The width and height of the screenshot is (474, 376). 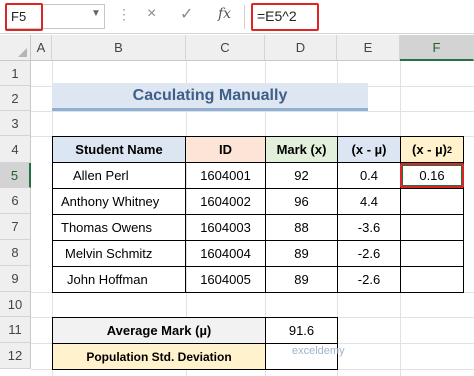 I want to click on row-header-2: 2, so click(x=15, y=98).